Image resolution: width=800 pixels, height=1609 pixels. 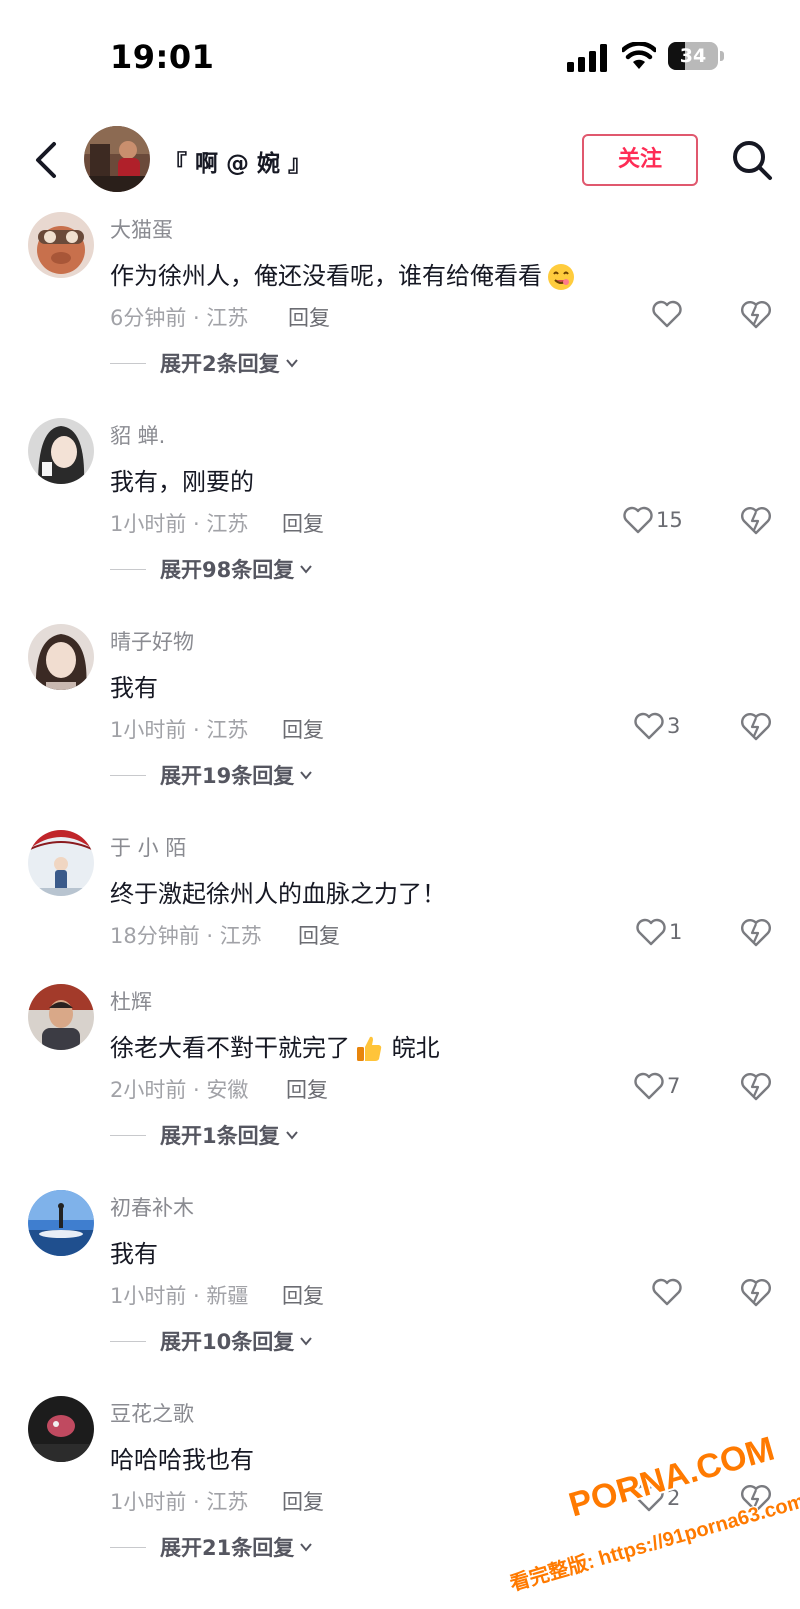 What do you see at coordinates (152, 641) in the screenshot?
I see `comment-username: 晴子好物` at bounding box center [152, 641].